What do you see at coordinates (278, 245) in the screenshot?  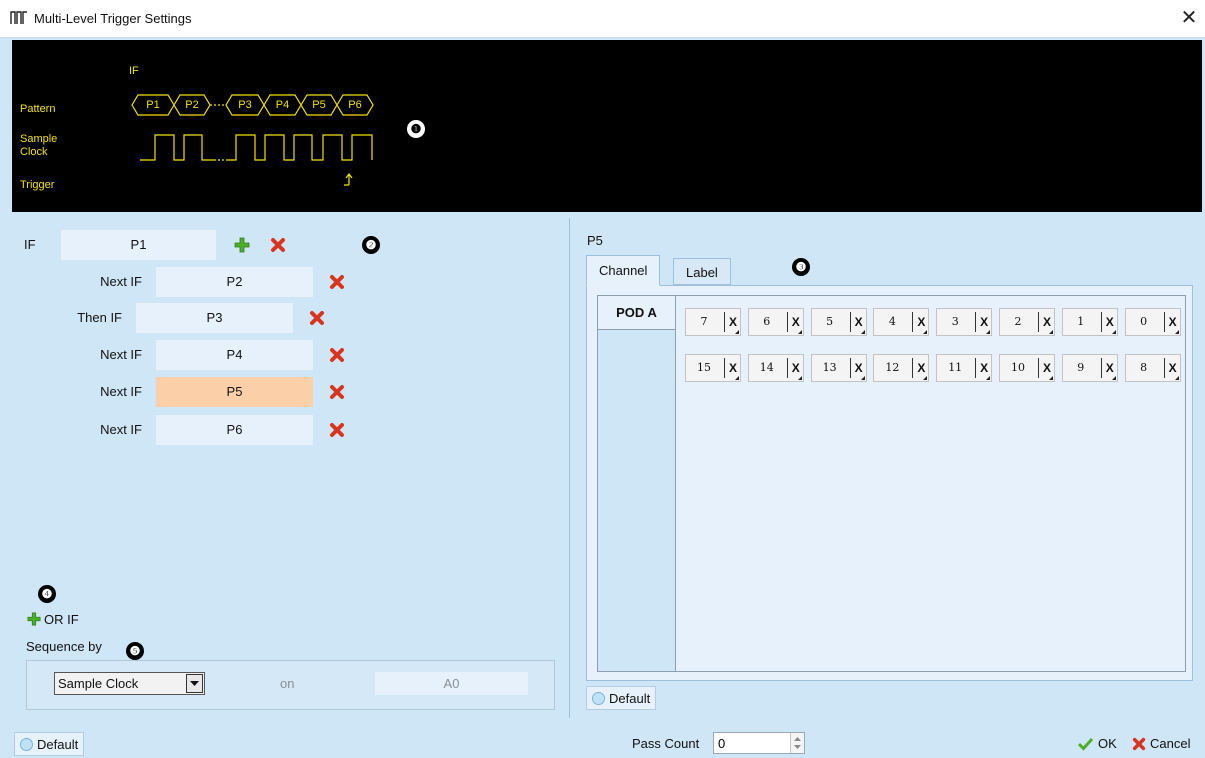 I see `delete-level-p1-icon` at bounding box center [278, 245].